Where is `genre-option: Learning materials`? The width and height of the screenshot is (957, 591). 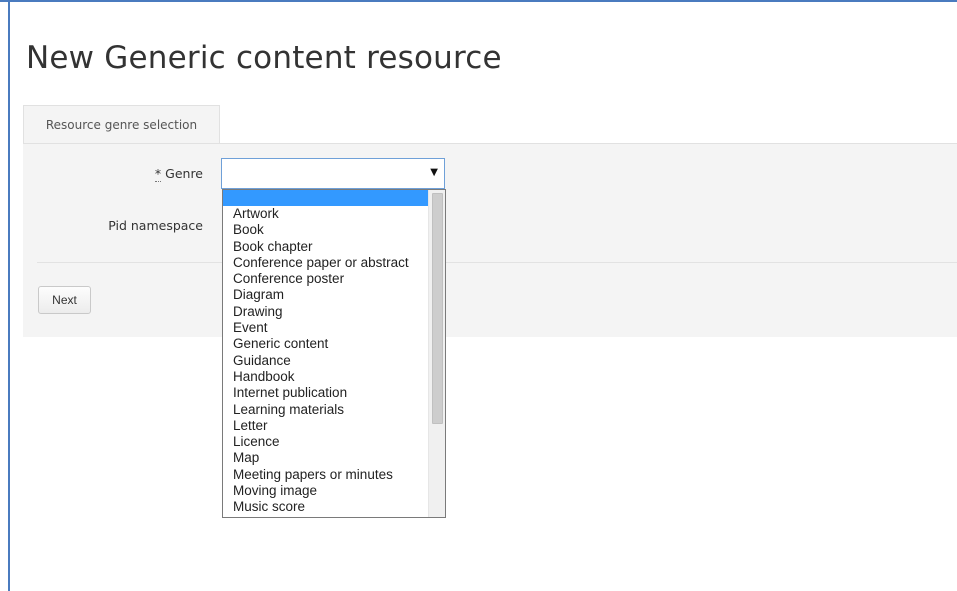 genre-option: Learning materials is located at coordinates (334, 410).